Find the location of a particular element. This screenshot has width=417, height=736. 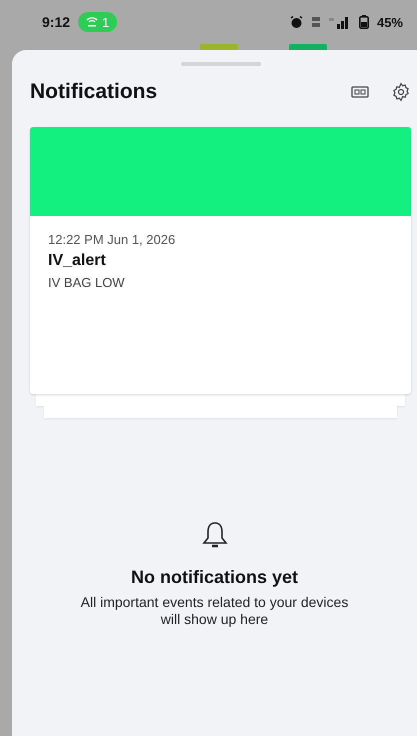

settings-icon is located at coordinates (401, 92).